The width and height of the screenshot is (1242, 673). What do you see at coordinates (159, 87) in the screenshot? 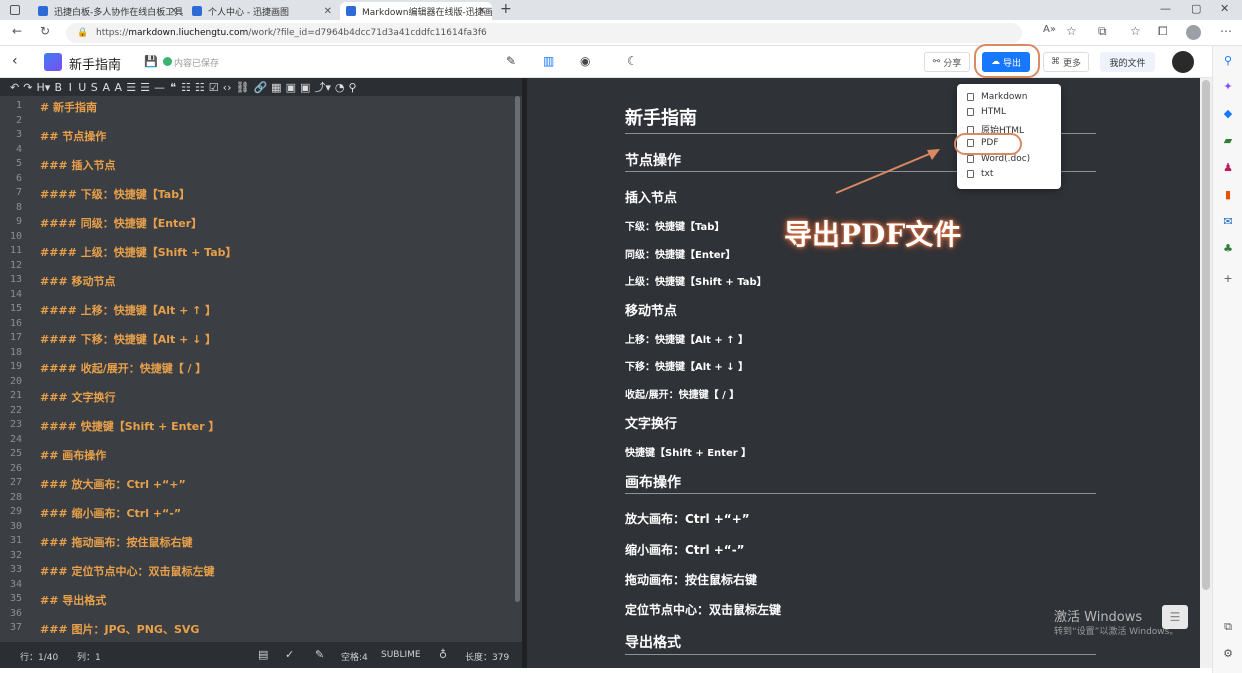
I see `toolbar-button: —` at bounding box center [159, 87].